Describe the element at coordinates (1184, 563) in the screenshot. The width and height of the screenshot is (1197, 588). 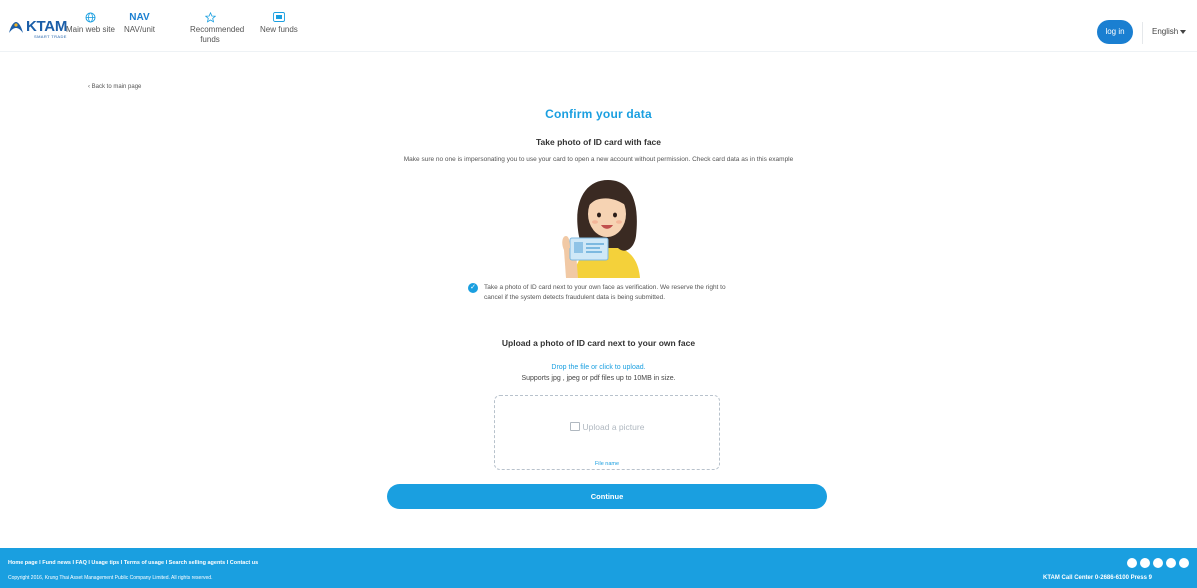
I see `twitter-icon` at that location.